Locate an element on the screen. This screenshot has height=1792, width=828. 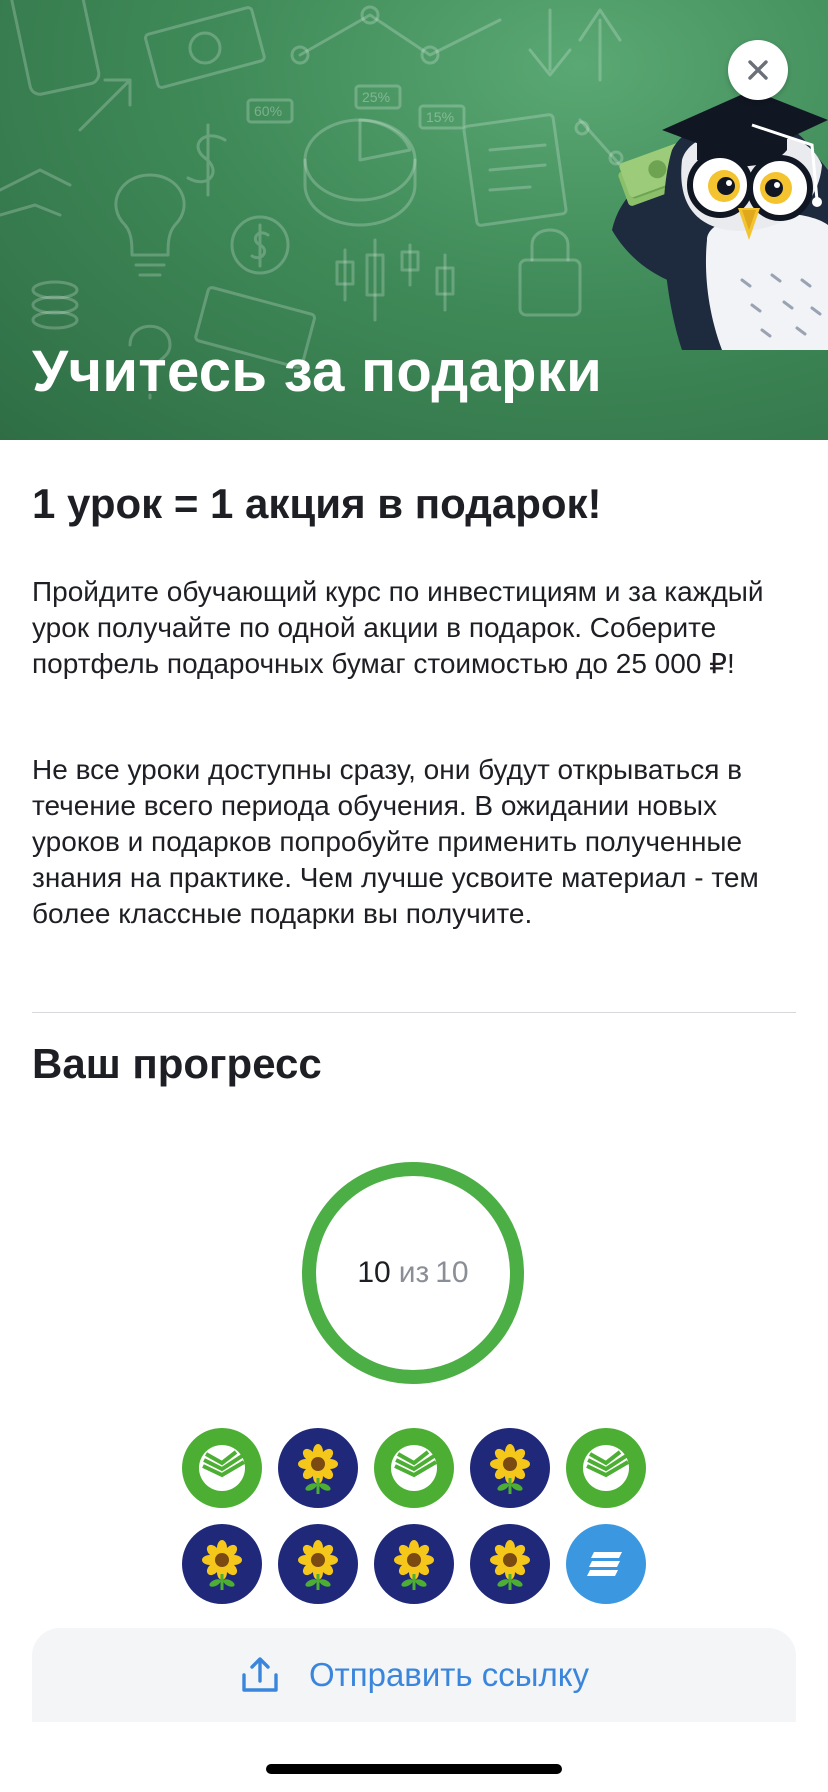
close-button is located at coordinates (758, 70).